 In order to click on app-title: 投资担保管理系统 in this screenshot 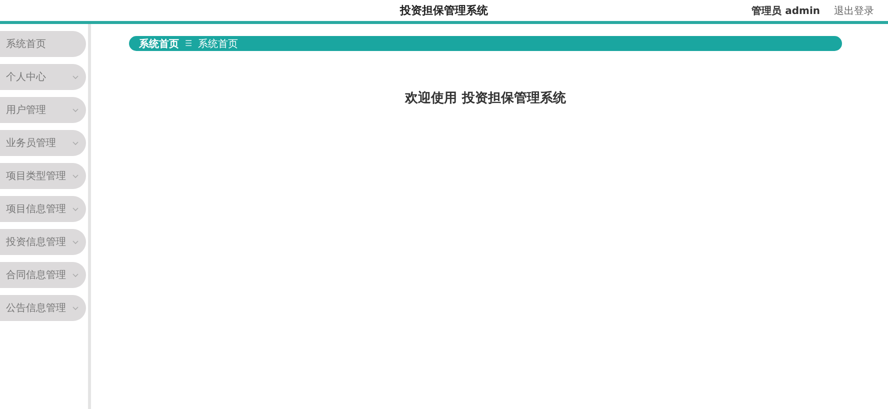, I will do `click(444, 10)`.